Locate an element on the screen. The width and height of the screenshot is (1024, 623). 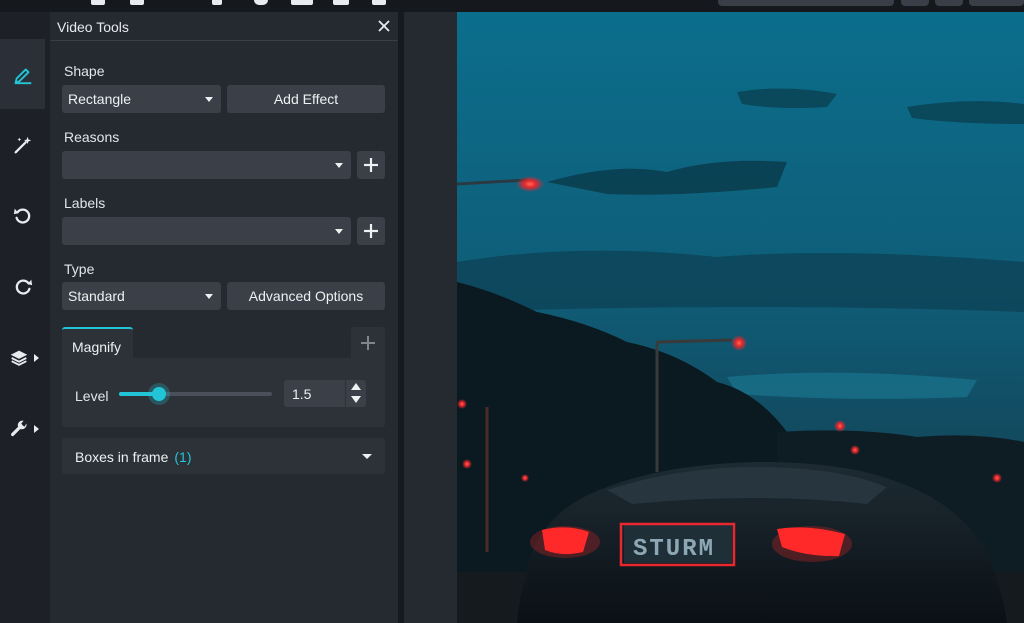
tab-magnify-label: Magnify is located at coordinates (97, 347).